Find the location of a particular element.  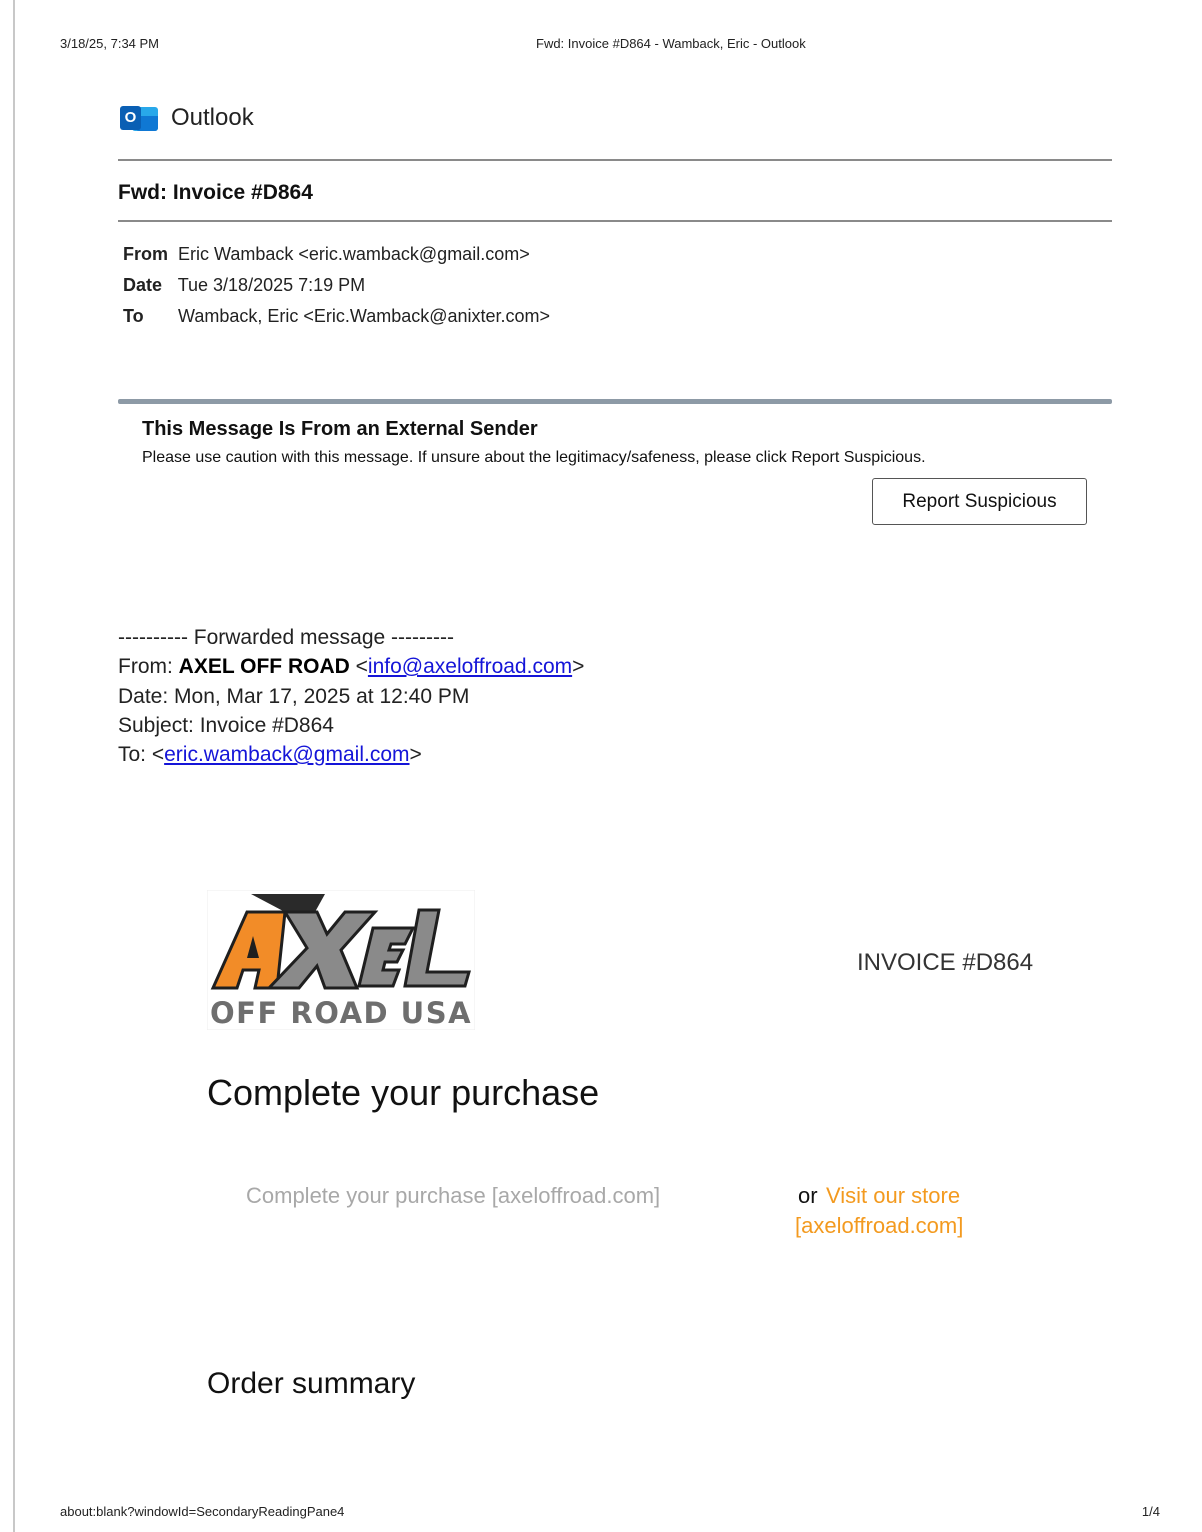

from-value: Eric Wamback <eric.wamback@gmail.com> is located at coordinates (354, 254).